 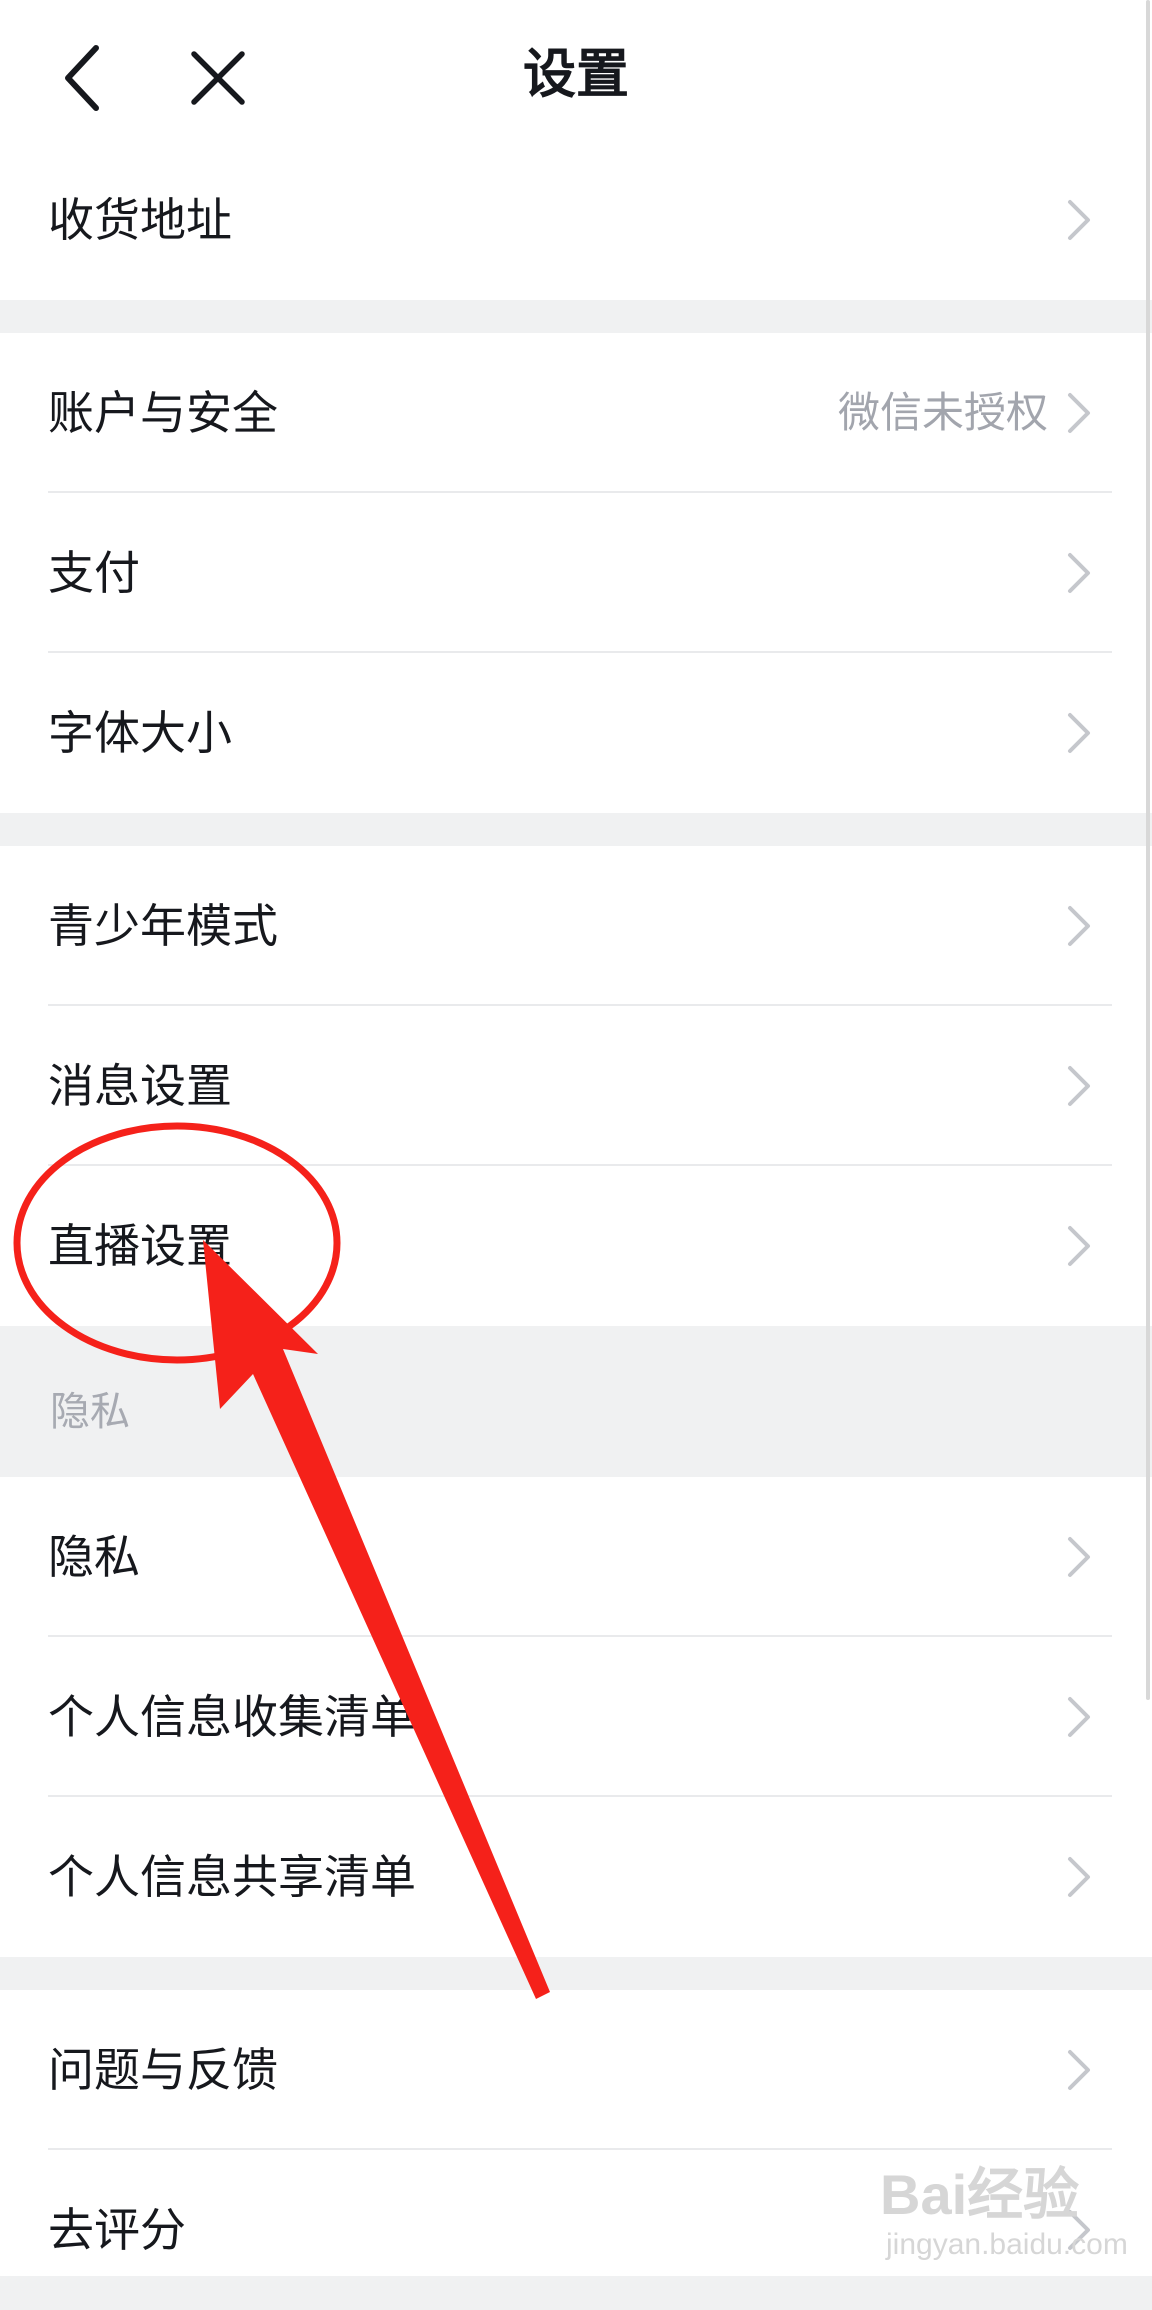 What do you see at coordinates (576, 1557) in the screenshot?
I see `row-privacy: 隐私` at bounding box center [576, 1557].